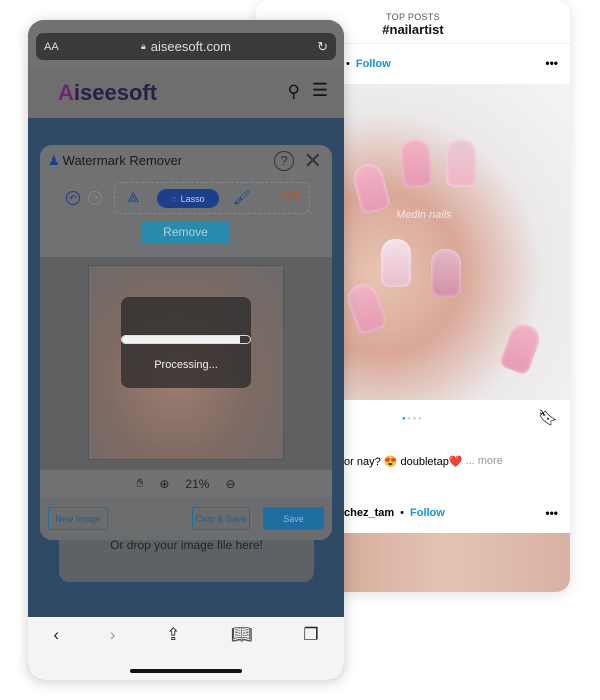 The width and height of the screenshot is (600, 700). What do you see at coordinates (313, 161) in the screenshot?
I see `close-icon: ✕` at bounding box center [313, 161].